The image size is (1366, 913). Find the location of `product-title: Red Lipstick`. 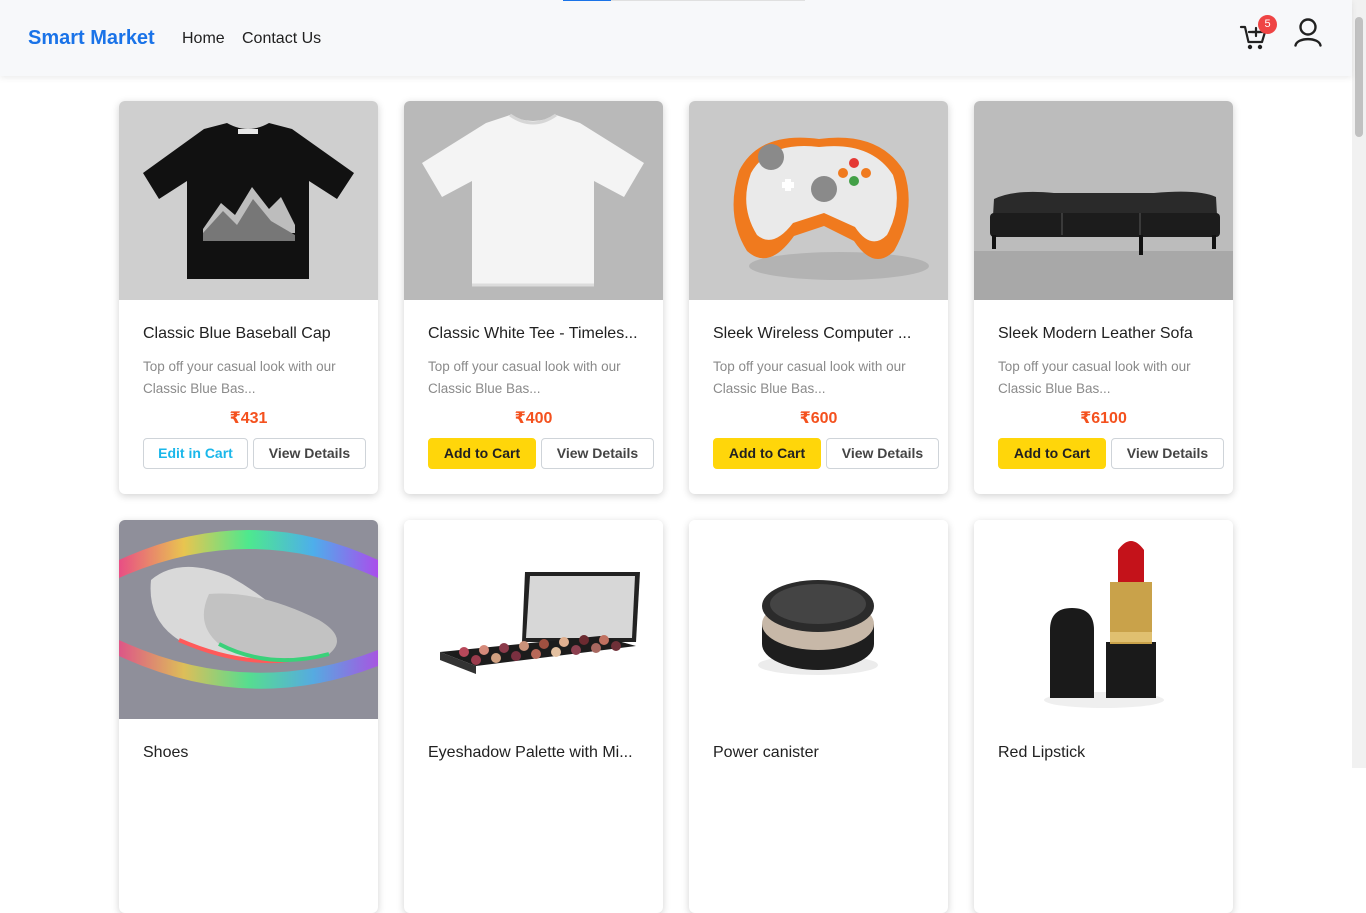

product-title: Red Lipstick is located at coordinates (1104, 753).